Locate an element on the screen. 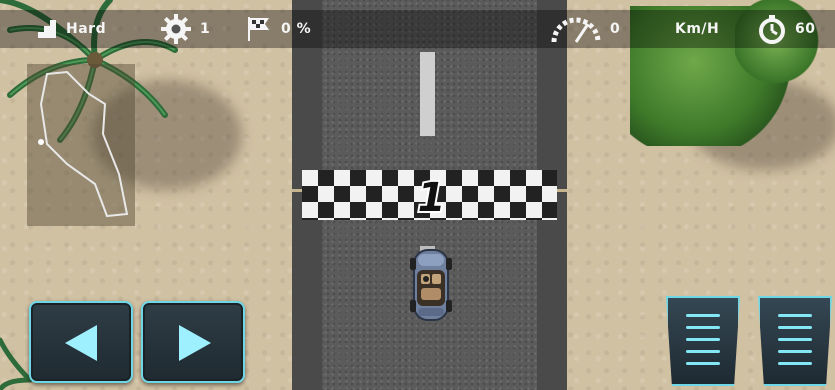 The width and height of the screenshot is (835, 390). timer-indicator: 60 is located at coordinates (786, 29).